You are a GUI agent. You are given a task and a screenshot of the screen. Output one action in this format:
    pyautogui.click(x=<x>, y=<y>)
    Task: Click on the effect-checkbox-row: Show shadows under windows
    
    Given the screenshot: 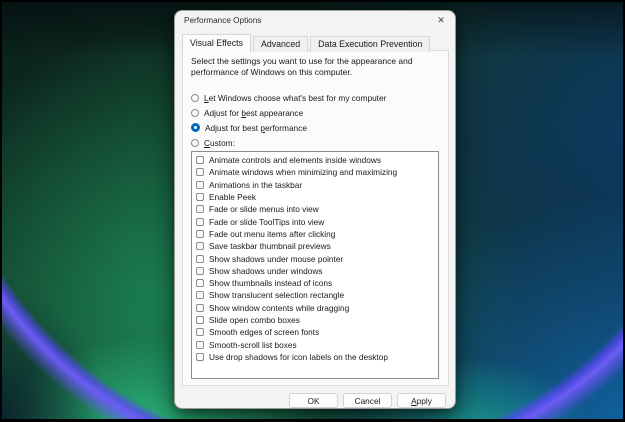 What is the action you would take?
    pyautogui.click(x=317, y=271)
    